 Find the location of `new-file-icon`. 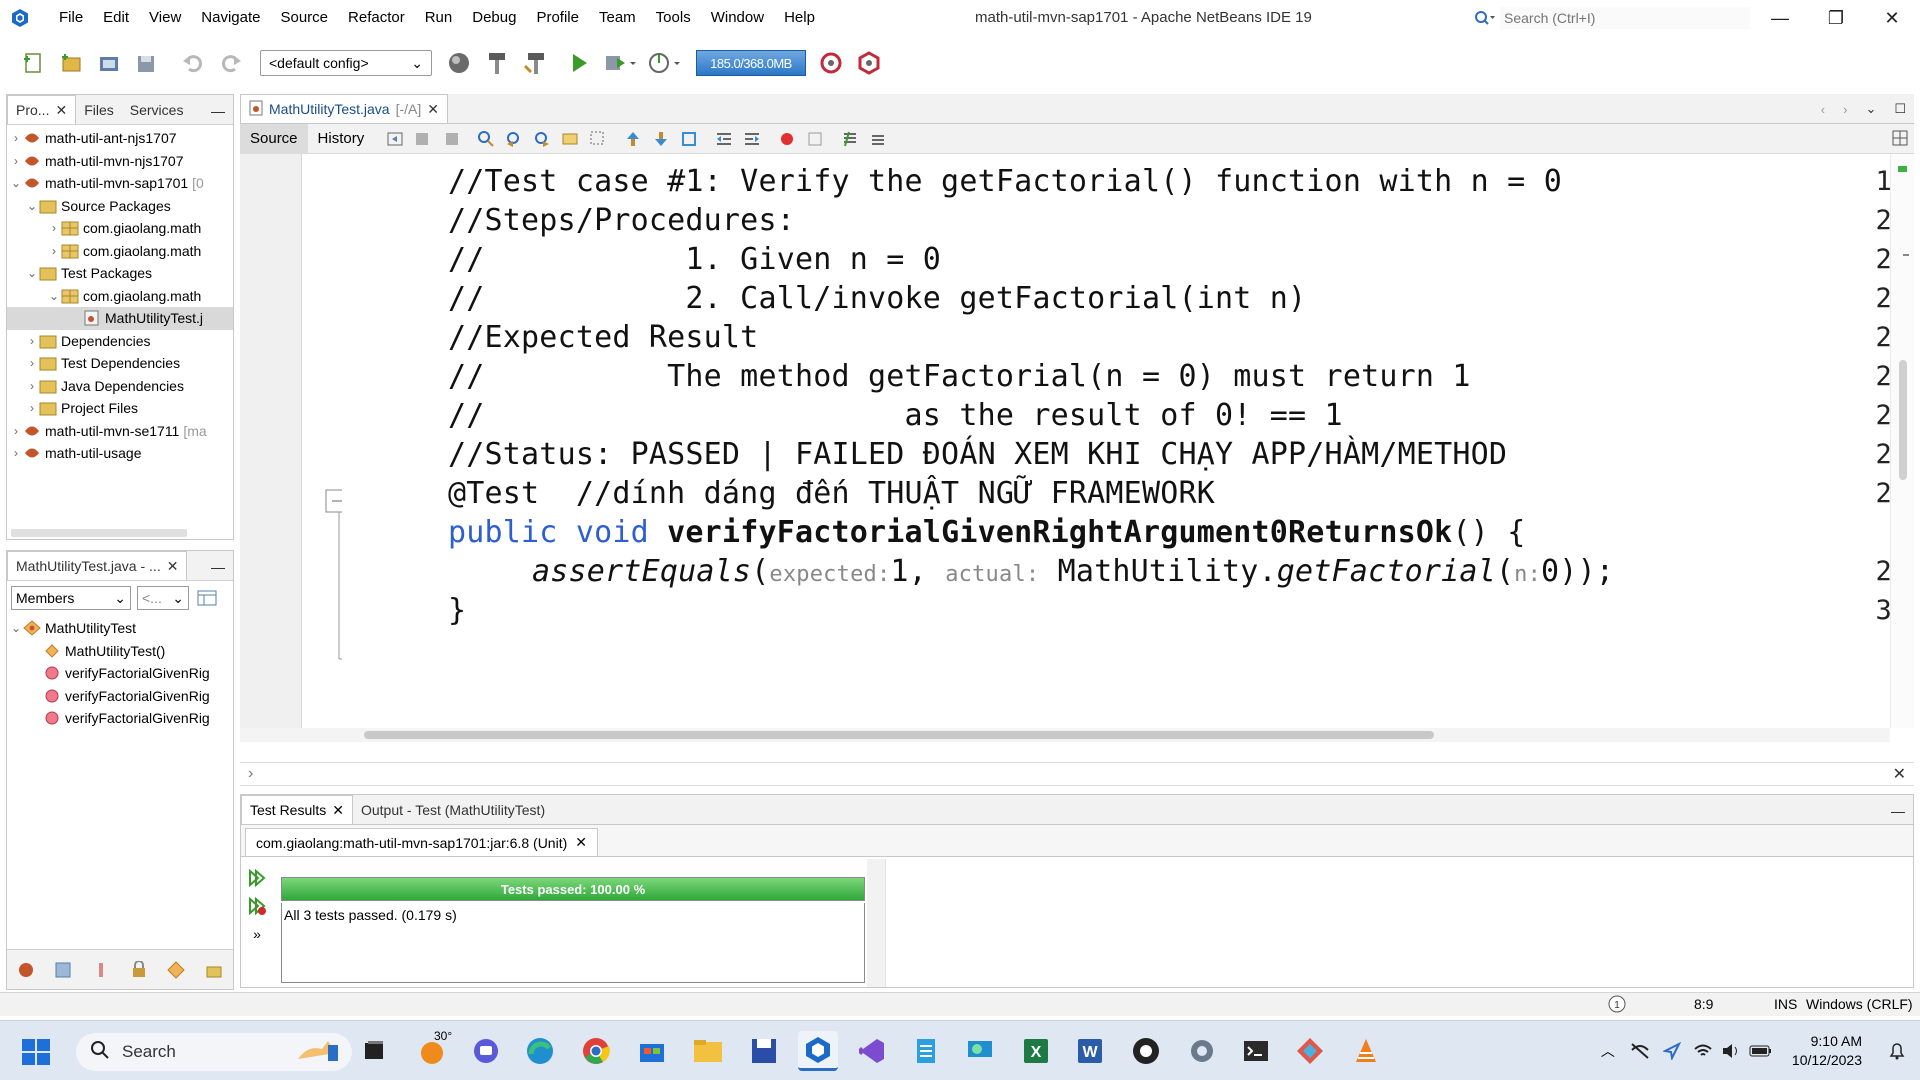

new-file-icon is located at coordinates (33, 63).